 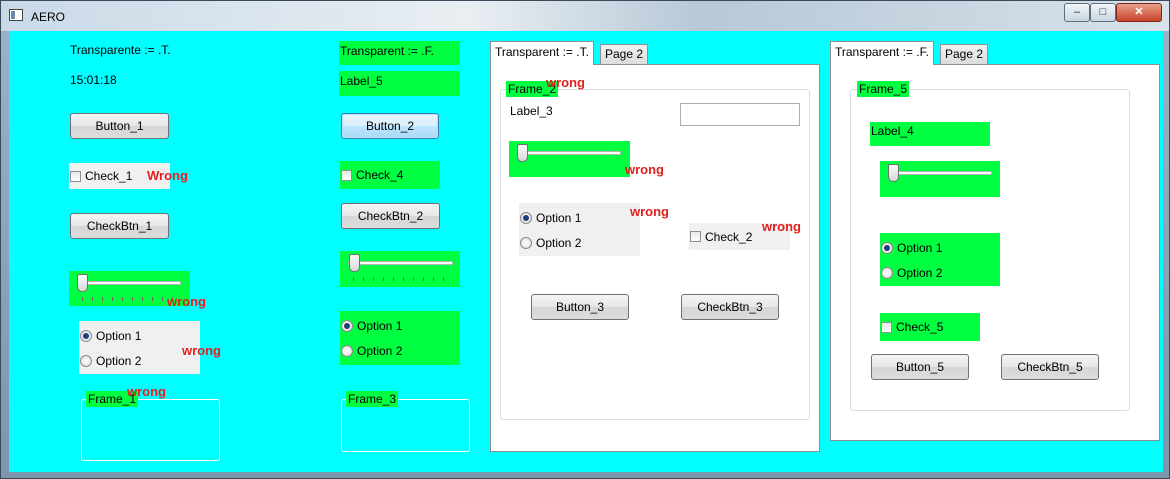 What do you see at coordinates (920, 367) in the screenshot?
I see `button-5: Button_5` at bounding box center [920, 367].